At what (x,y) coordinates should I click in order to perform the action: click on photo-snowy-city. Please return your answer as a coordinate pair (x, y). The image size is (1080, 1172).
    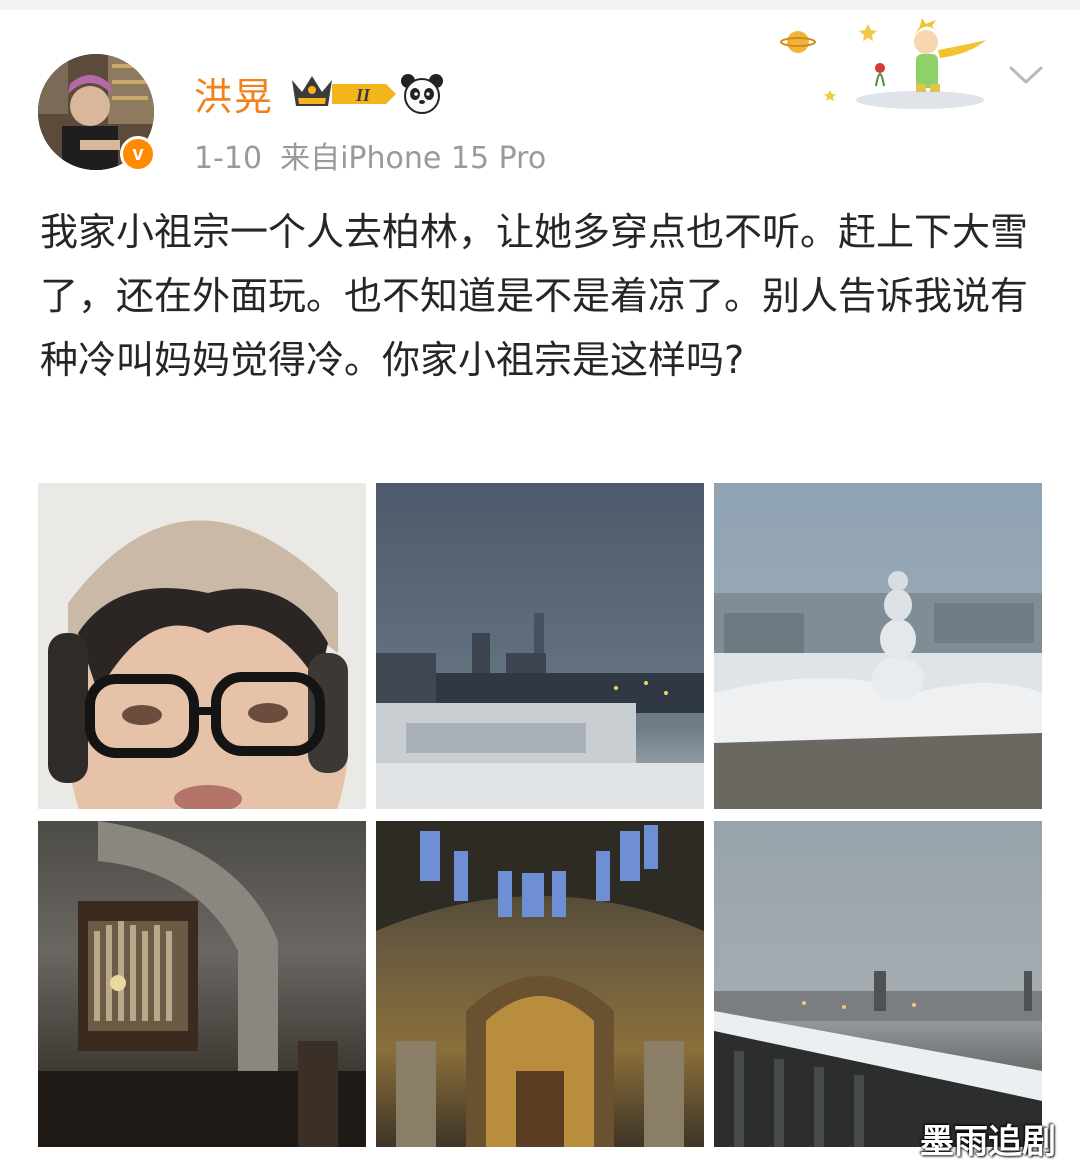
    Looking at the image, I should click on (540, 646).